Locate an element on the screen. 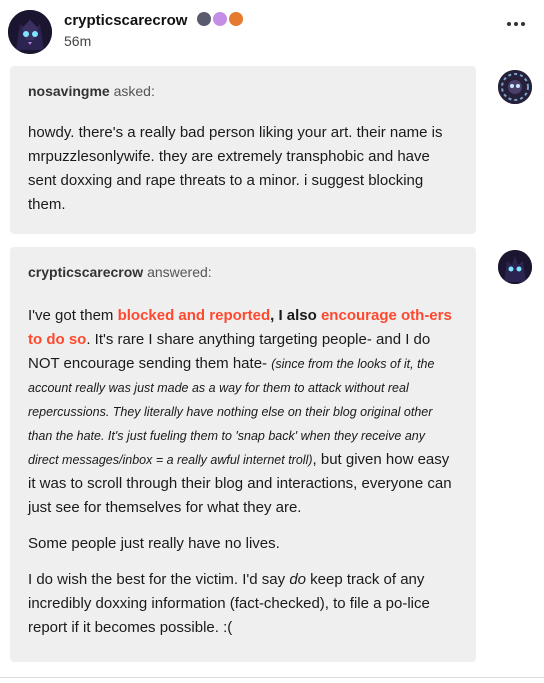  author-name: crypticscarecrow is located at coordinates (125, 20).